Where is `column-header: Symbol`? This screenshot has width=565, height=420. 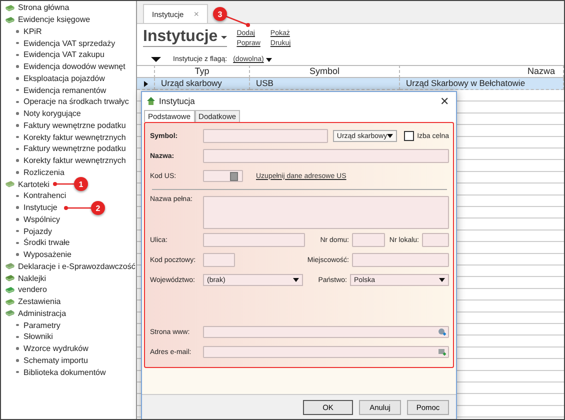
column-header: Symbol is located at coordinates (325, 71).